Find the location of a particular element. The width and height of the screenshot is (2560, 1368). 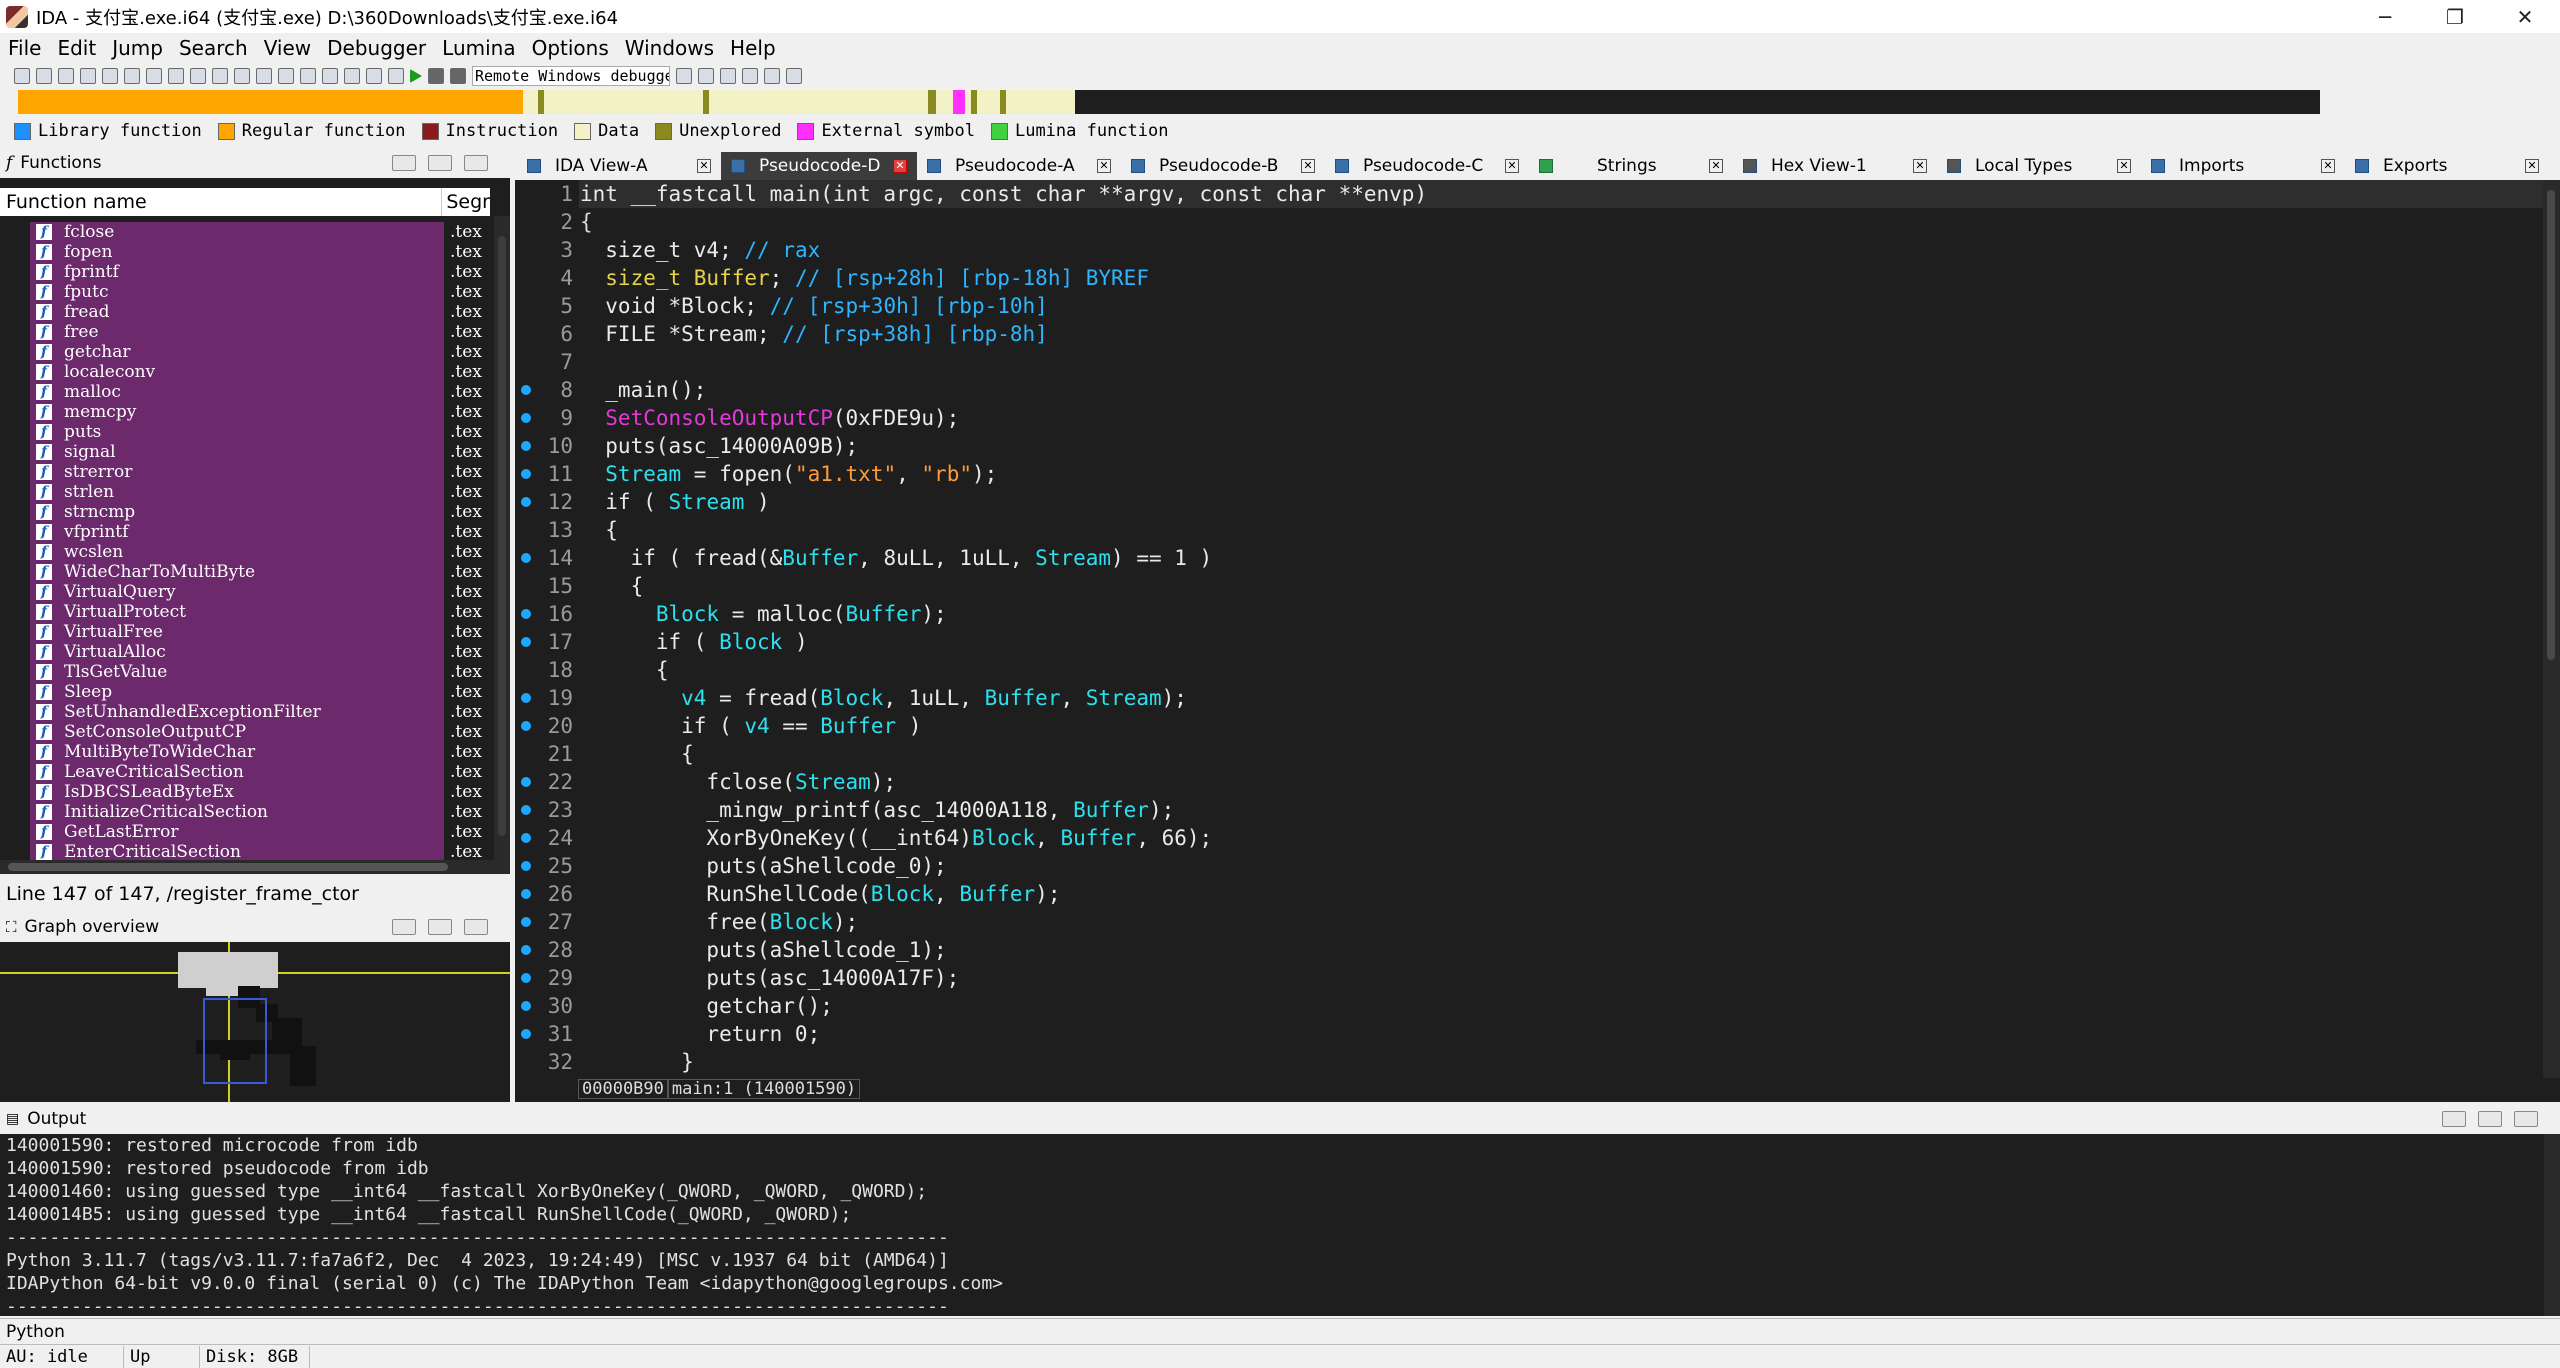

function-row: f free .tex is located at coordinates (246, 332).